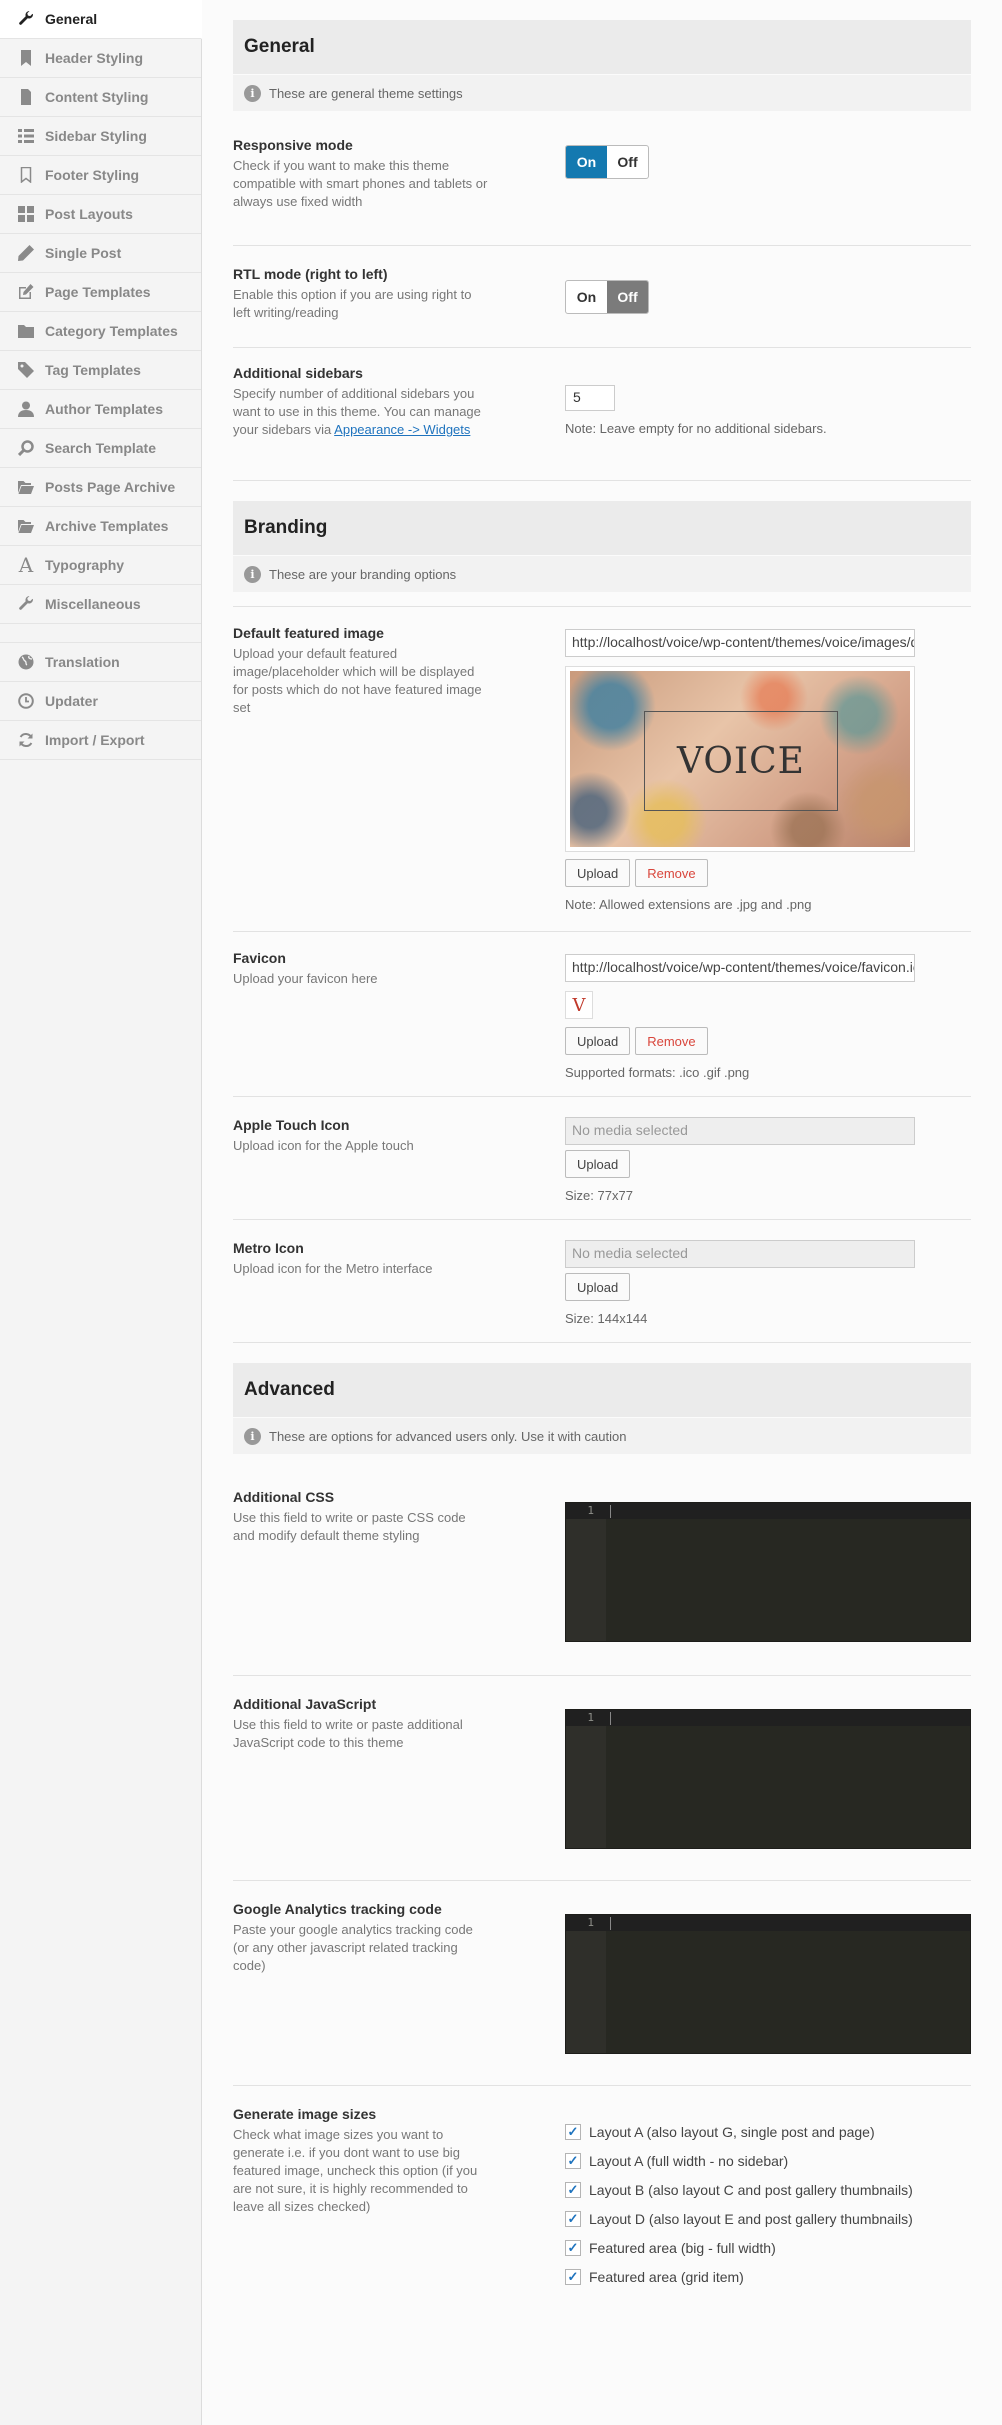 The width and height of the screenshot is (1002, 2425). I want to click on nav-item-typography: A Typography, so click(100, 565).